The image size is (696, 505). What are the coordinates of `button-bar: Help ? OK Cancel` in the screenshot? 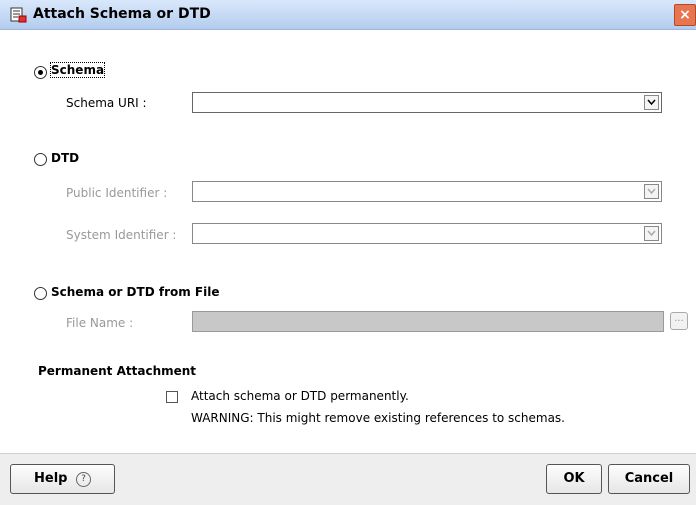 It's located at (348, 479).